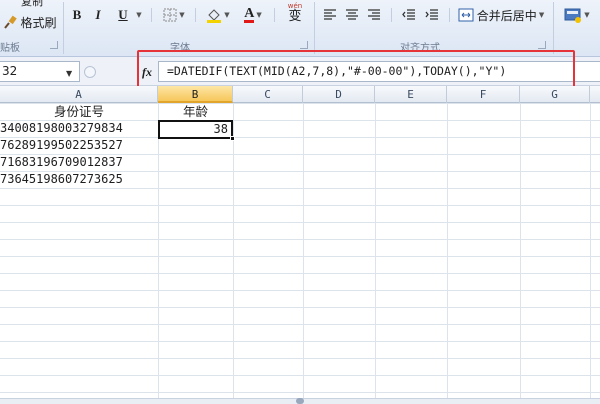 This screenshot has width=600, height=404. I want to click on align-center-button, so click(352, 15).